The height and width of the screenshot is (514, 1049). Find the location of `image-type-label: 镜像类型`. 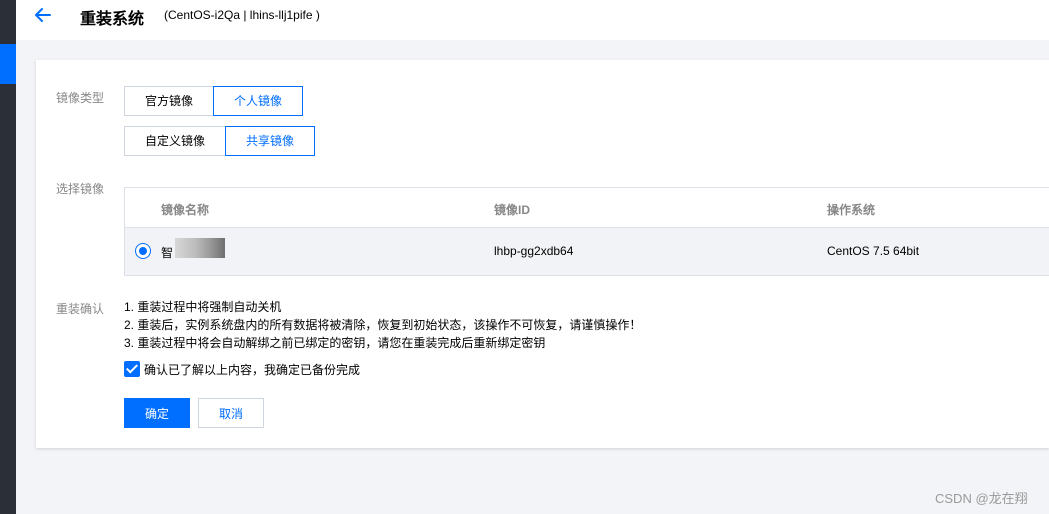

image-type-label: 镜像类型 is located at coordinates (80, 98).